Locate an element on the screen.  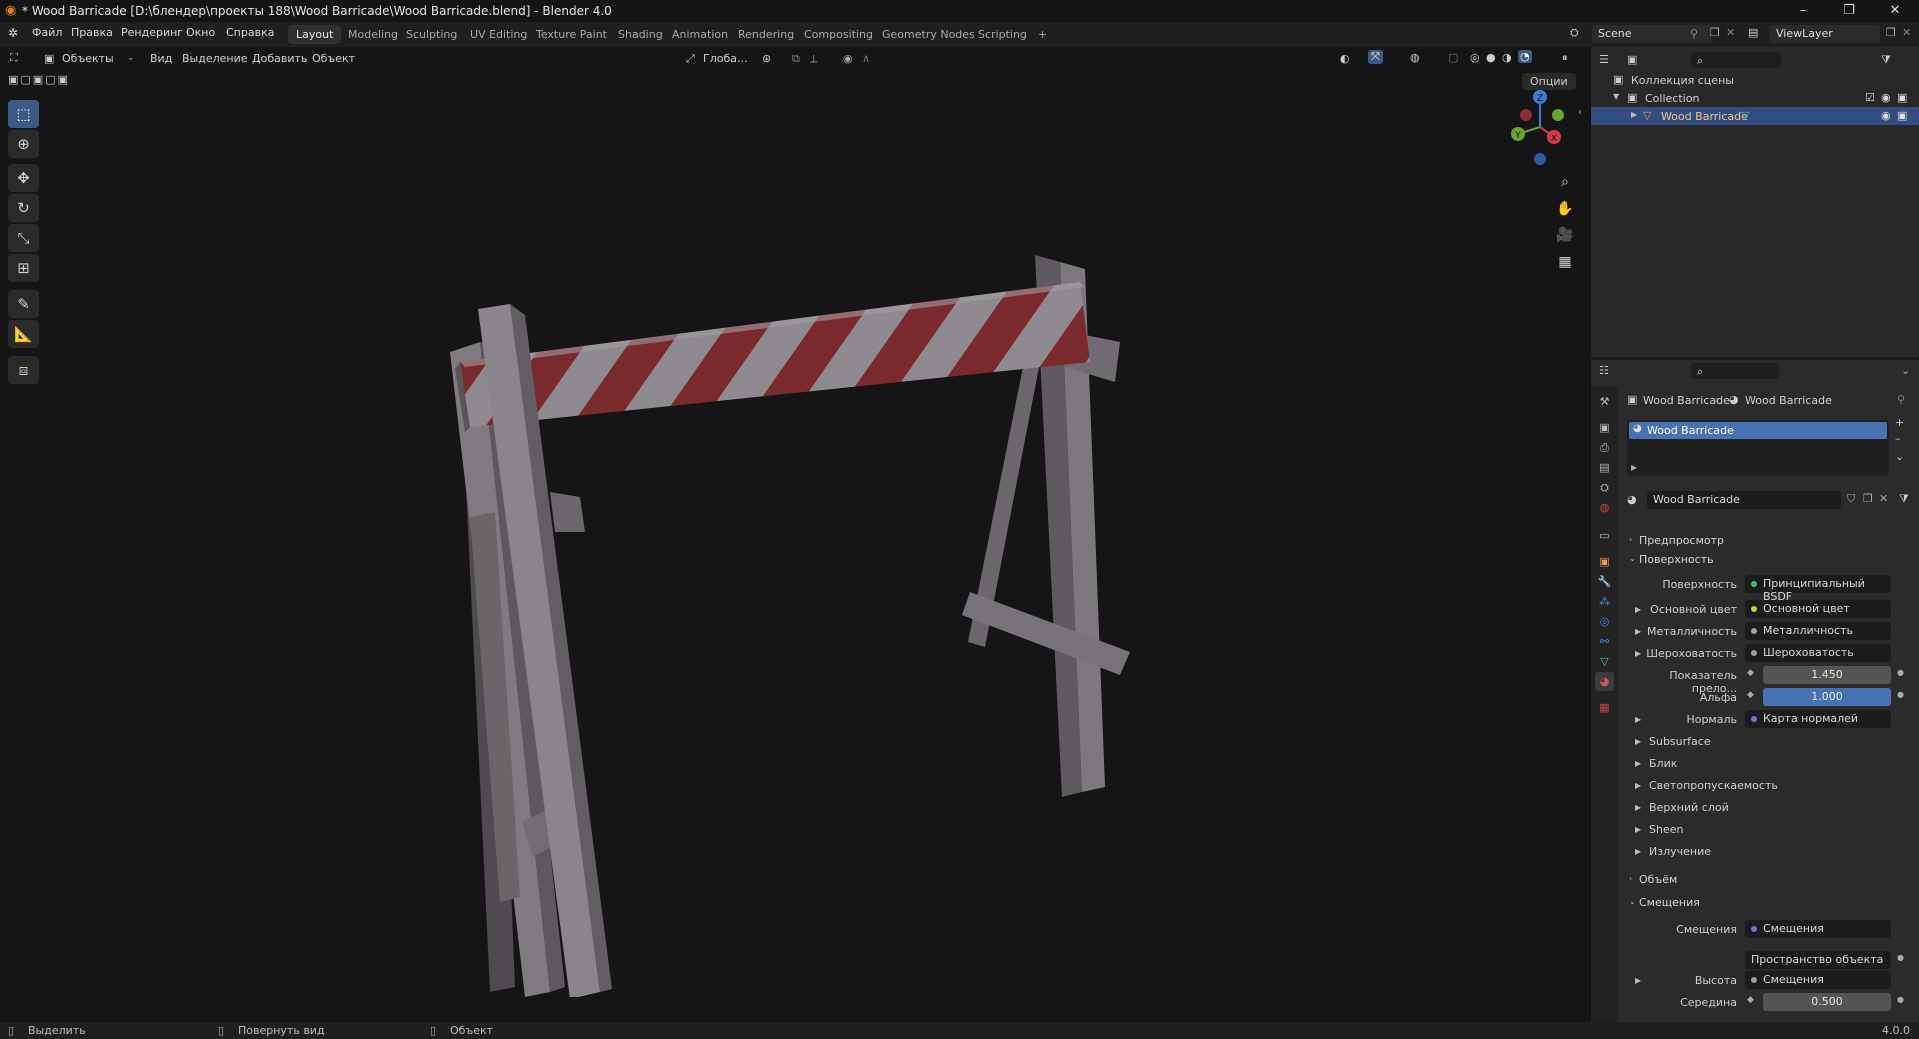
falloff-icon: ∧ is located at coordinates (866, 58).